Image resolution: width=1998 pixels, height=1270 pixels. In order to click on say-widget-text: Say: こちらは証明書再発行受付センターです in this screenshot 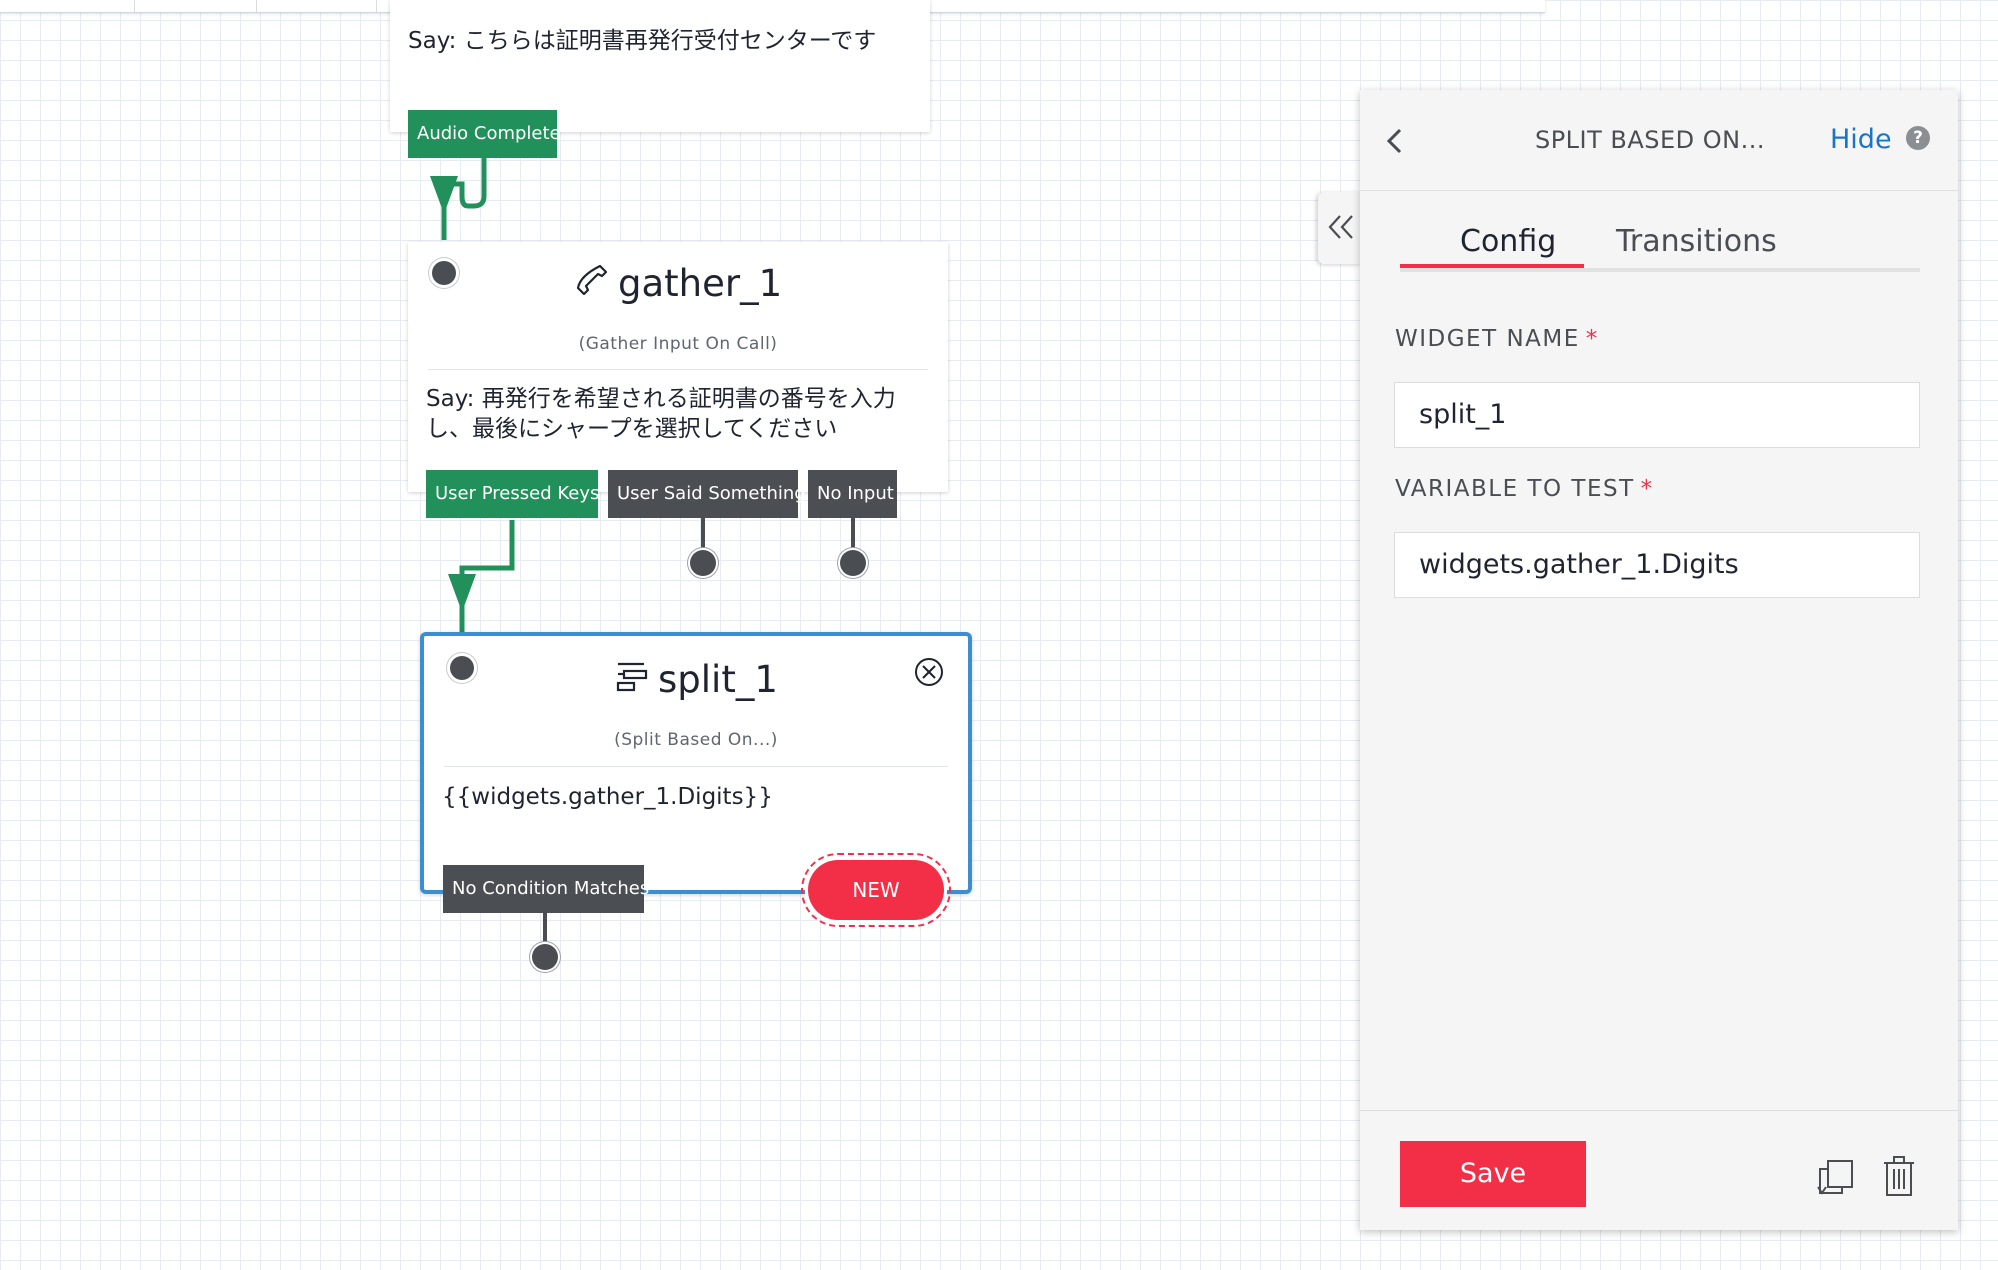, I will do `click(642, 41)`.